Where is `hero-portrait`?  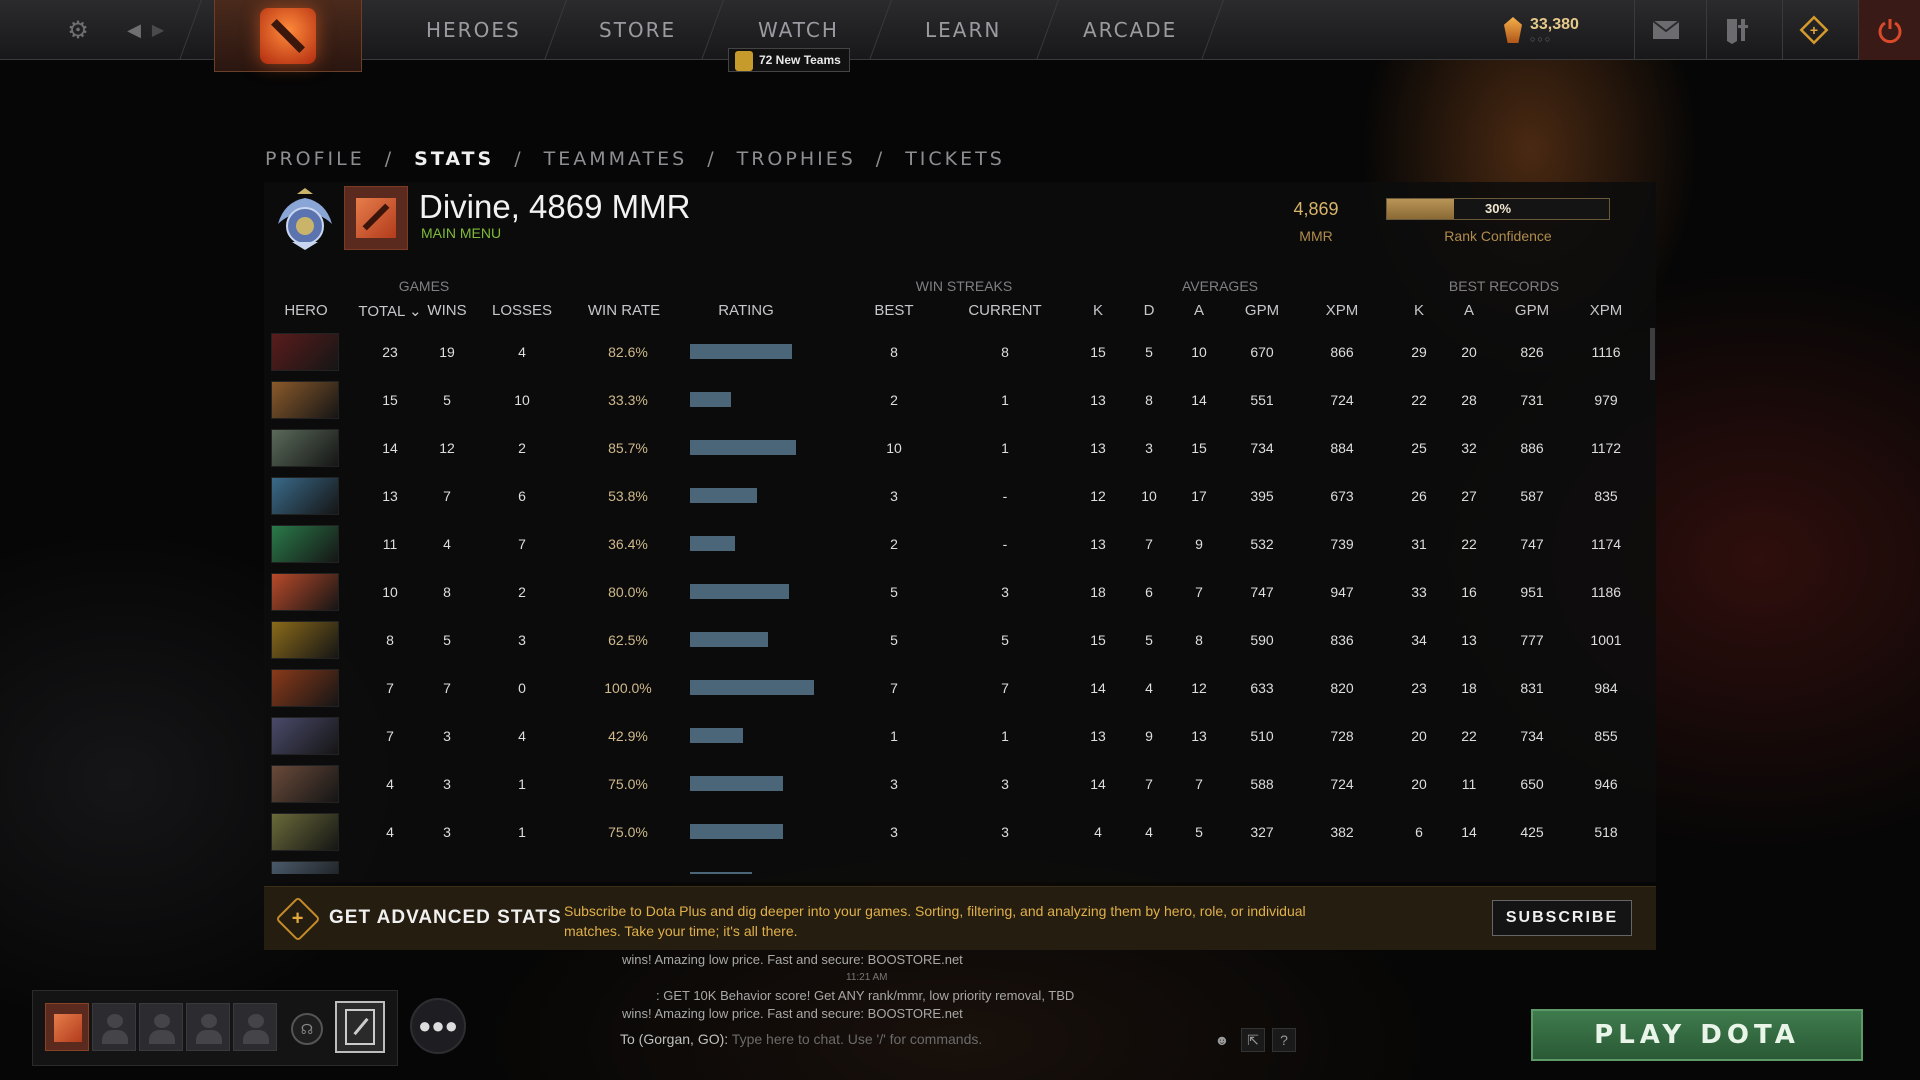 hero-portrait is located at coordinates (305, 592).